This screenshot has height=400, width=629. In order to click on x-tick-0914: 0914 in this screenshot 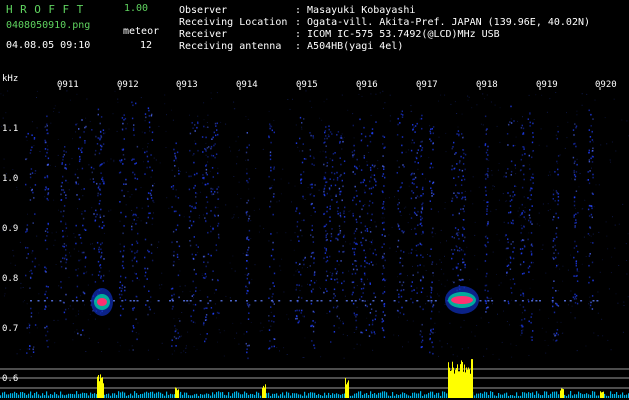, I will do `click(247, 85)`.